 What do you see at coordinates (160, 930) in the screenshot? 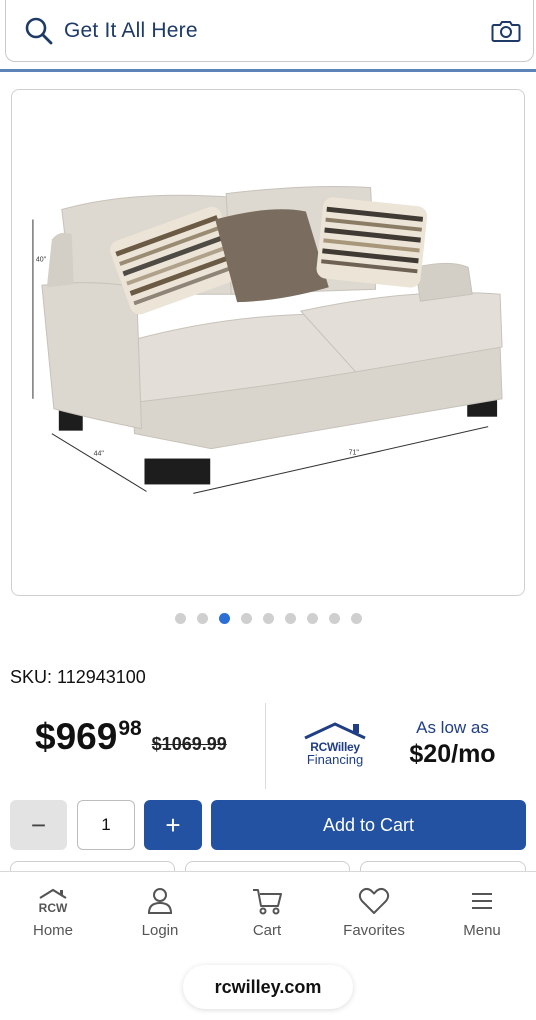
I see `nav-label-login: Login` at bounding box center [160, 930].